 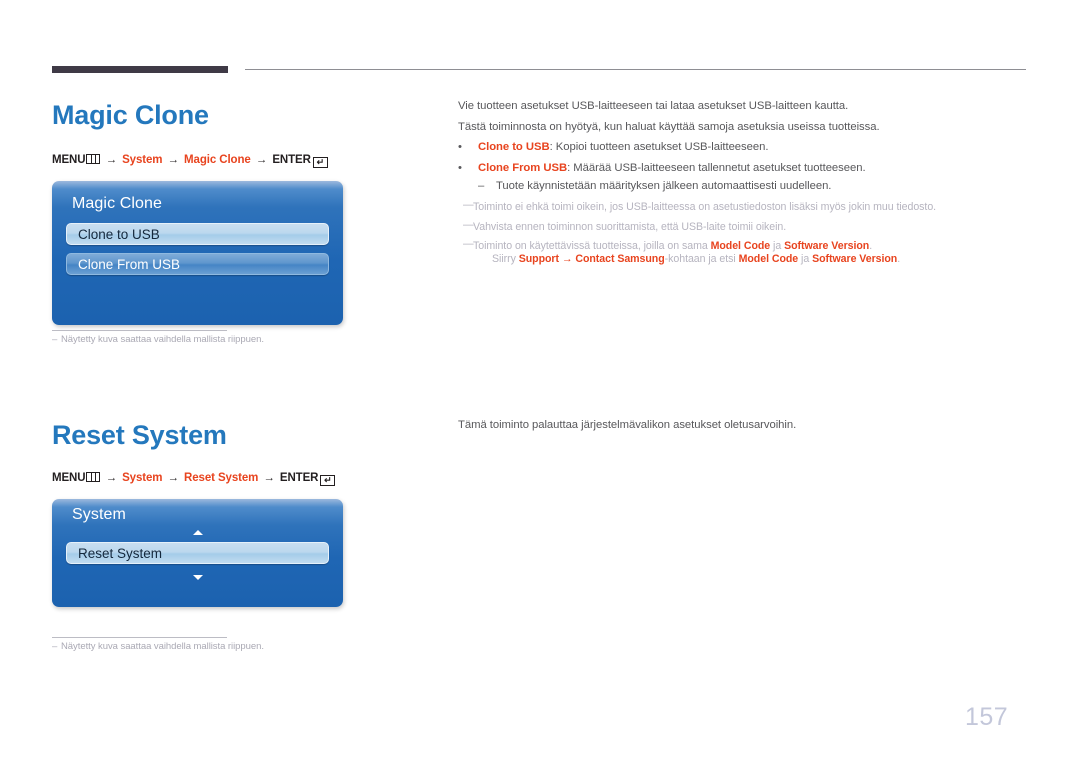 I want to click on section-title-magic-clone: Magic Clone, so click(x=130, y=115).